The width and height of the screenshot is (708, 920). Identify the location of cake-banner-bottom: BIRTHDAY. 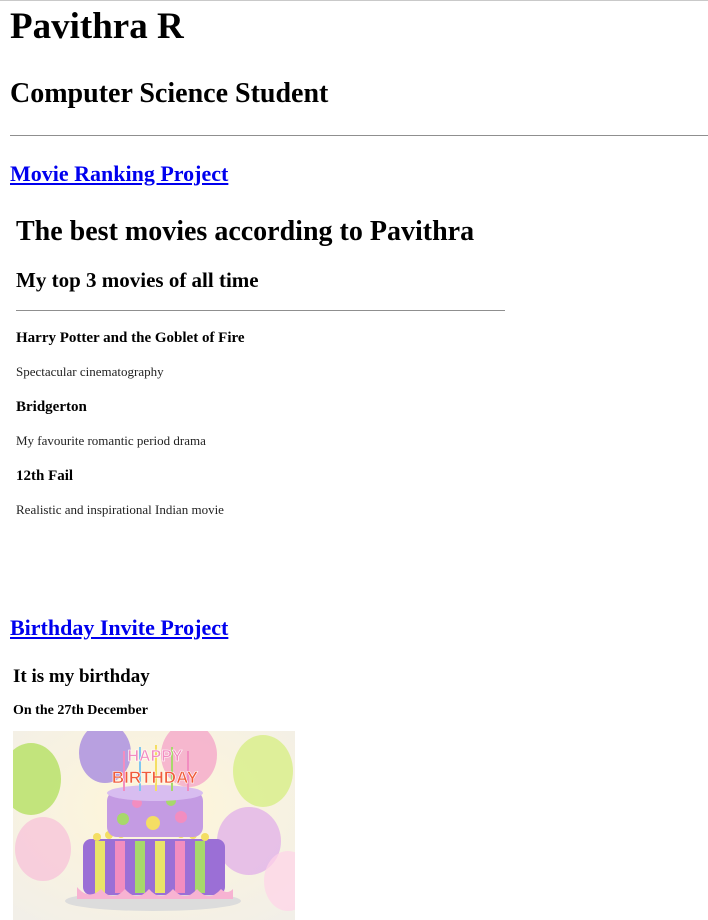
(155, 777).